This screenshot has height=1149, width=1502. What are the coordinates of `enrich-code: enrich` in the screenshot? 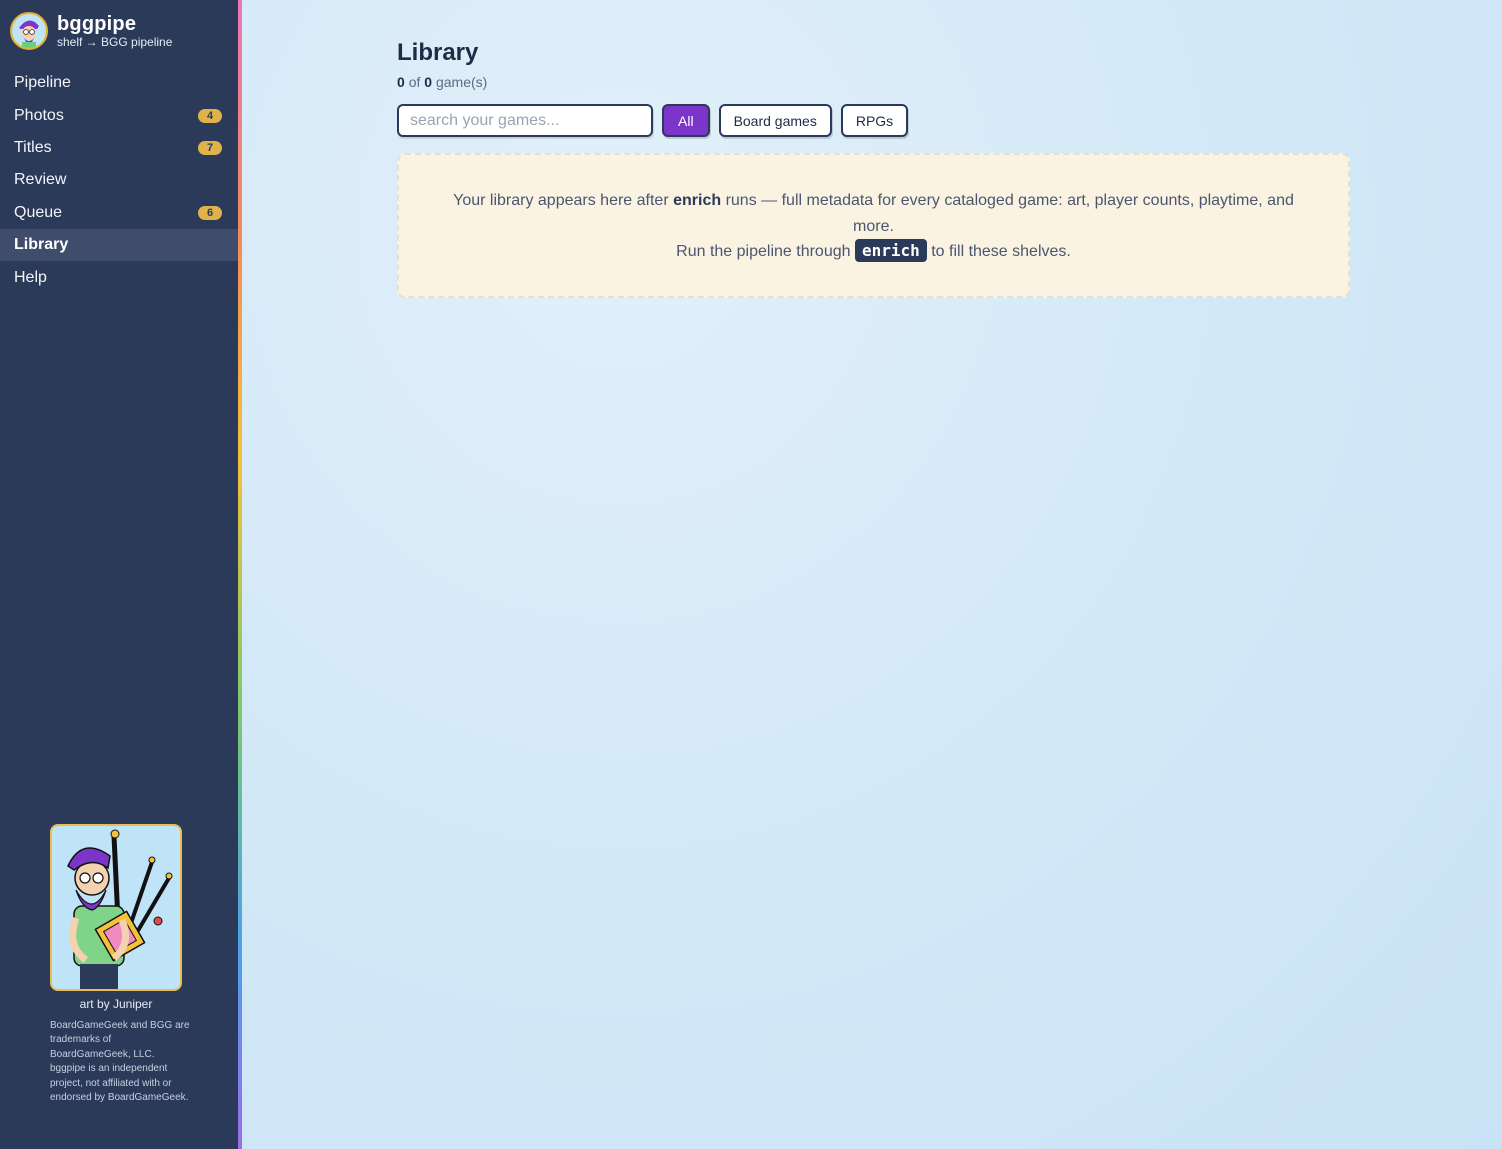 It's located at (890, 250).